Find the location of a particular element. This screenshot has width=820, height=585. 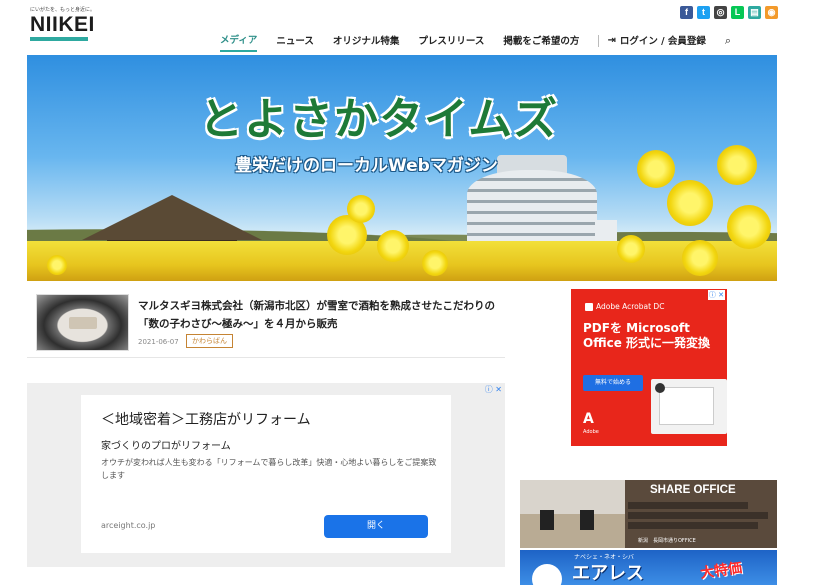

adobe-logo-icon: A is located at coordinates (588, 419).